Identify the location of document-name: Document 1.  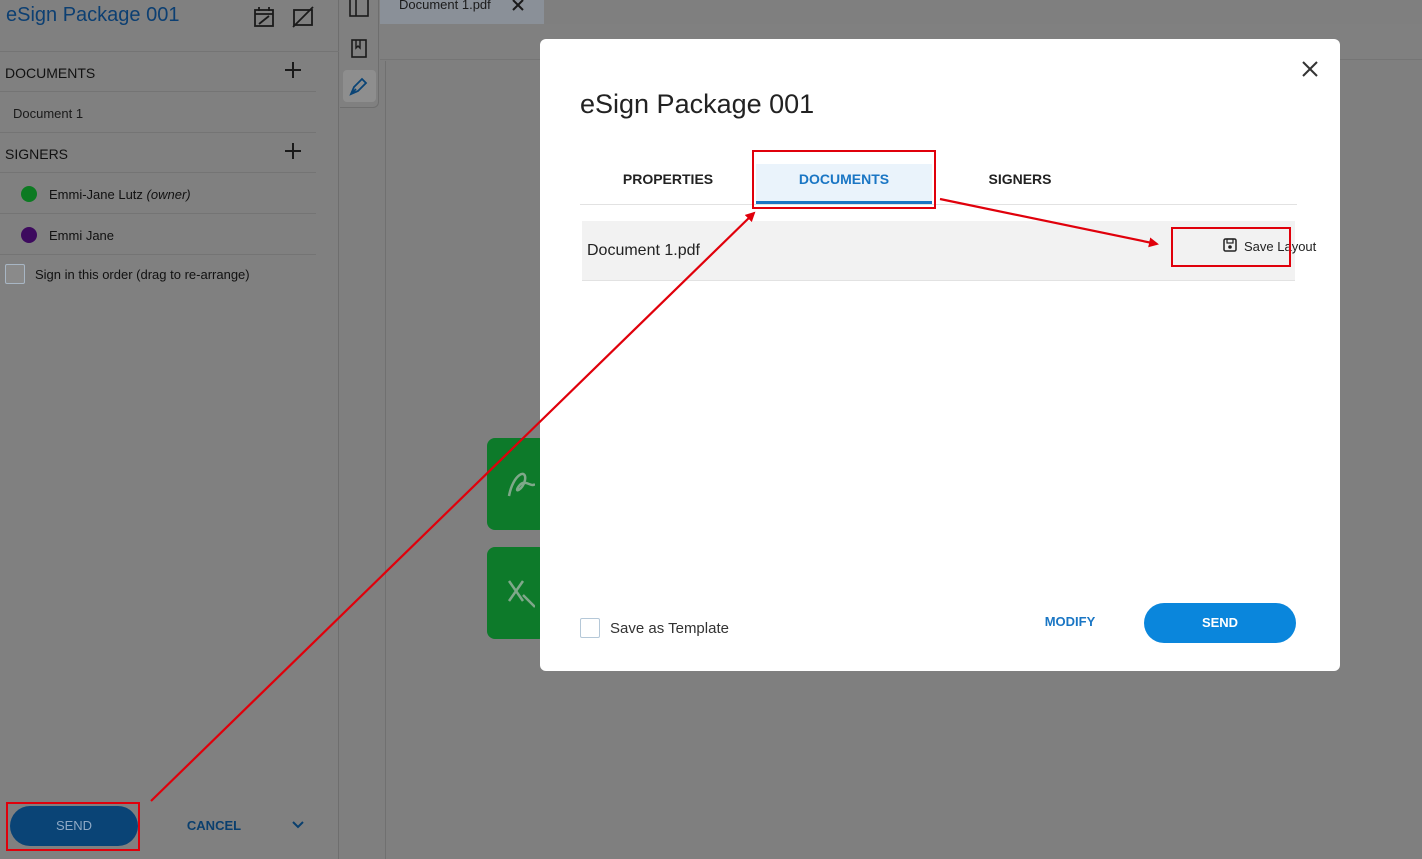
(48, 113).